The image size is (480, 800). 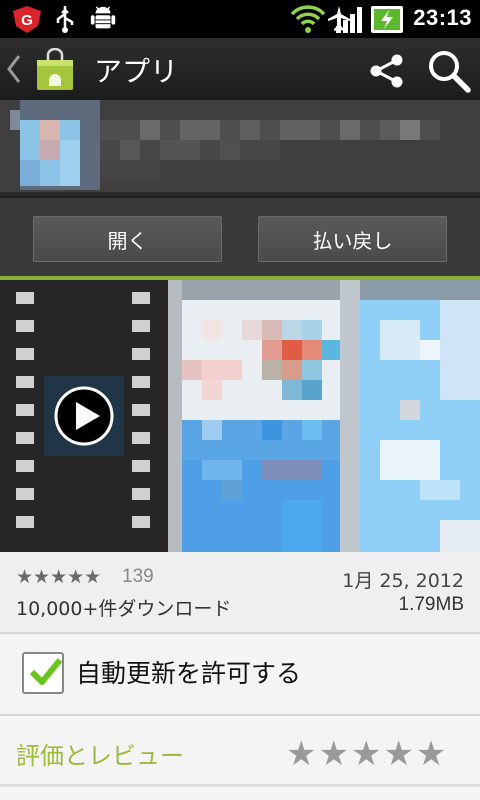 What do you see at coordinates (240, 785) in the screenshot?
I see `bottom-divider` at bounding box center [240, 785].